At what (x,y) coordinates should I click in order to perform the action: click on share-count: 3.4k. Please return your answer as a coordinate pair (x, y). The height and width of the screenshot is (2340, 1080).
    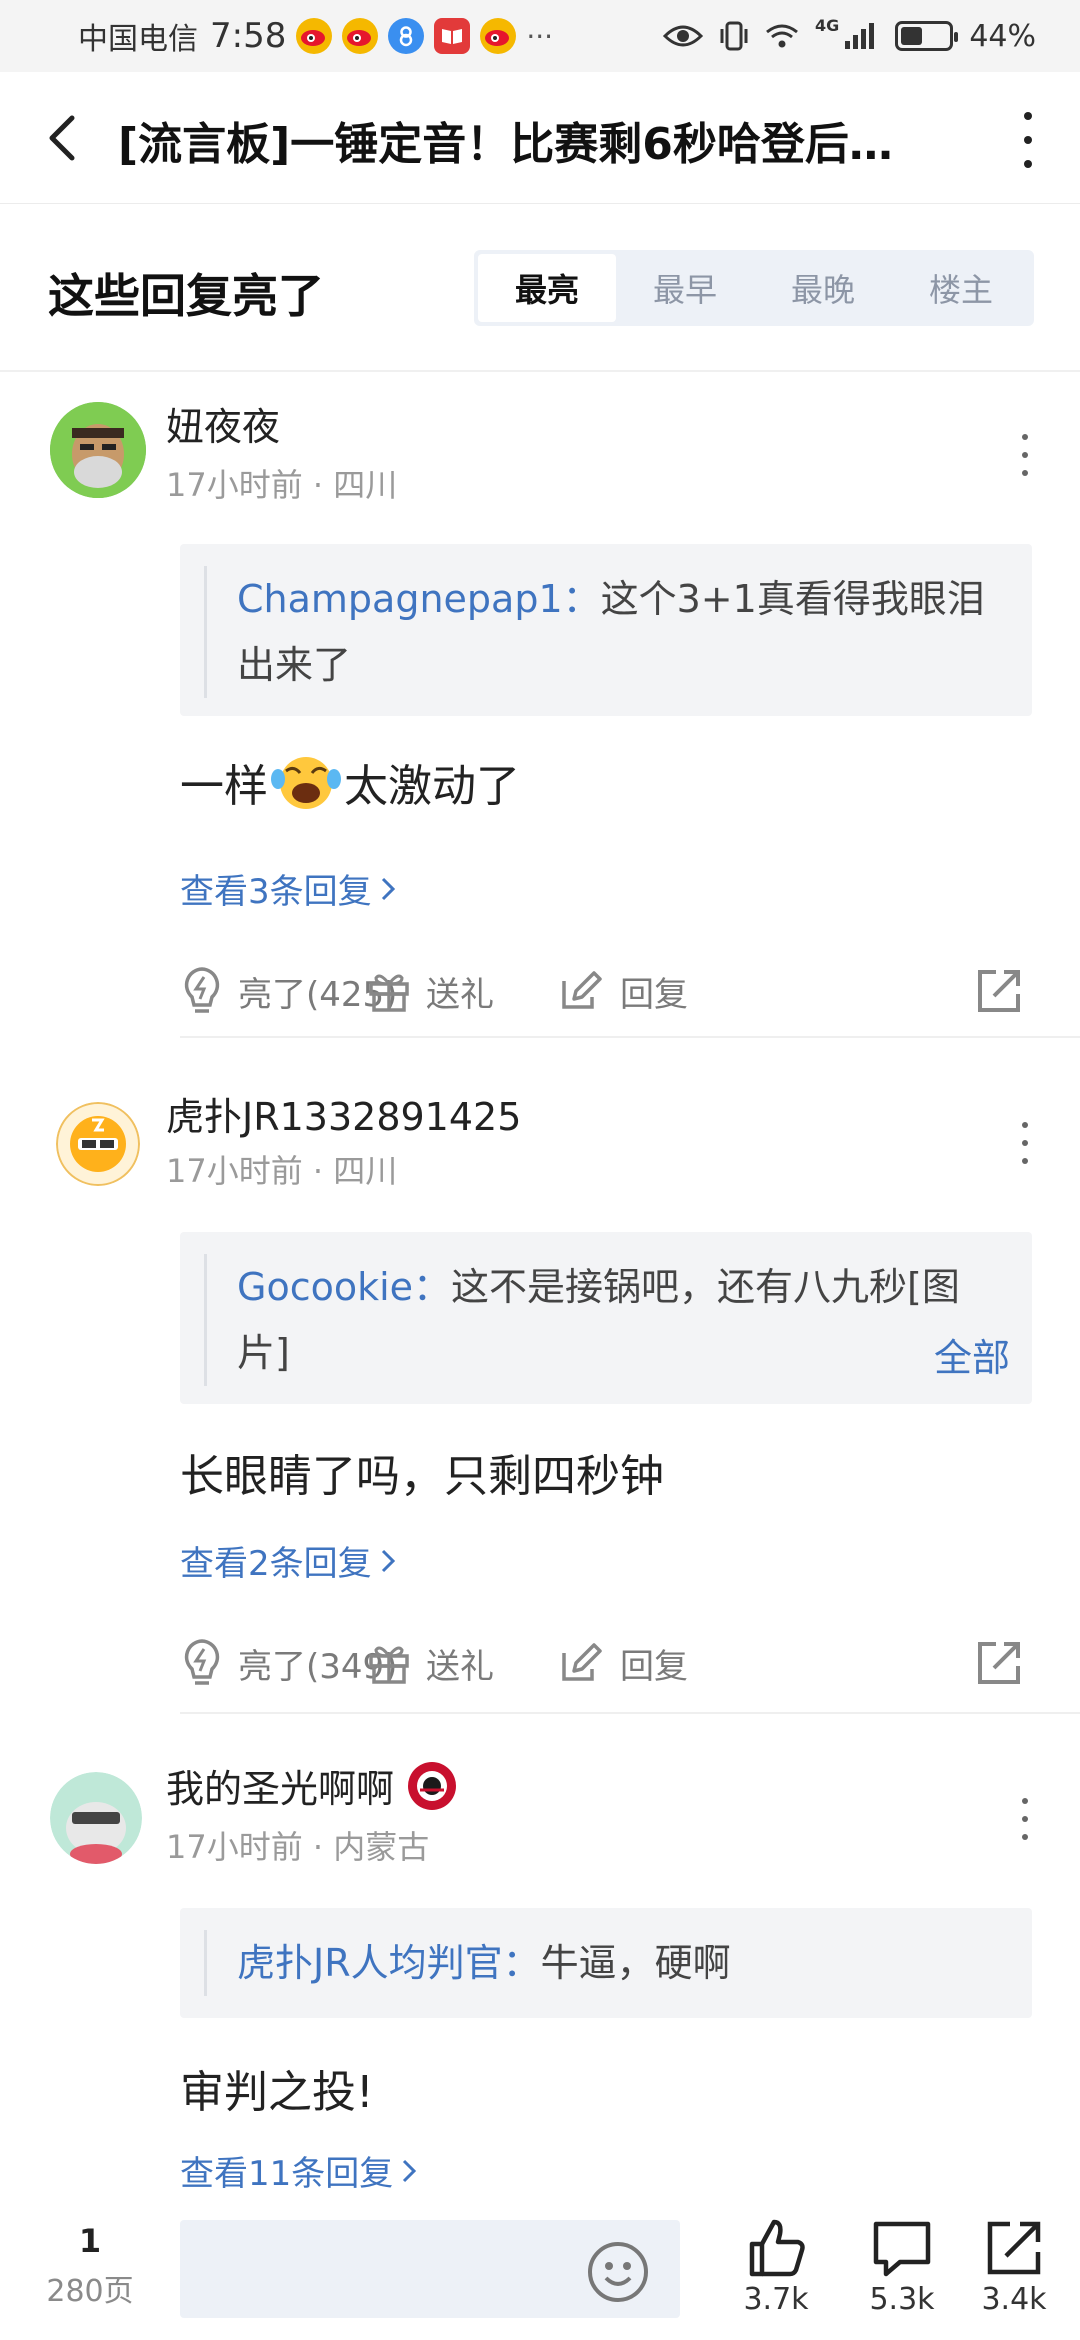
    Looking at the image, I should click on (1014, 2299).